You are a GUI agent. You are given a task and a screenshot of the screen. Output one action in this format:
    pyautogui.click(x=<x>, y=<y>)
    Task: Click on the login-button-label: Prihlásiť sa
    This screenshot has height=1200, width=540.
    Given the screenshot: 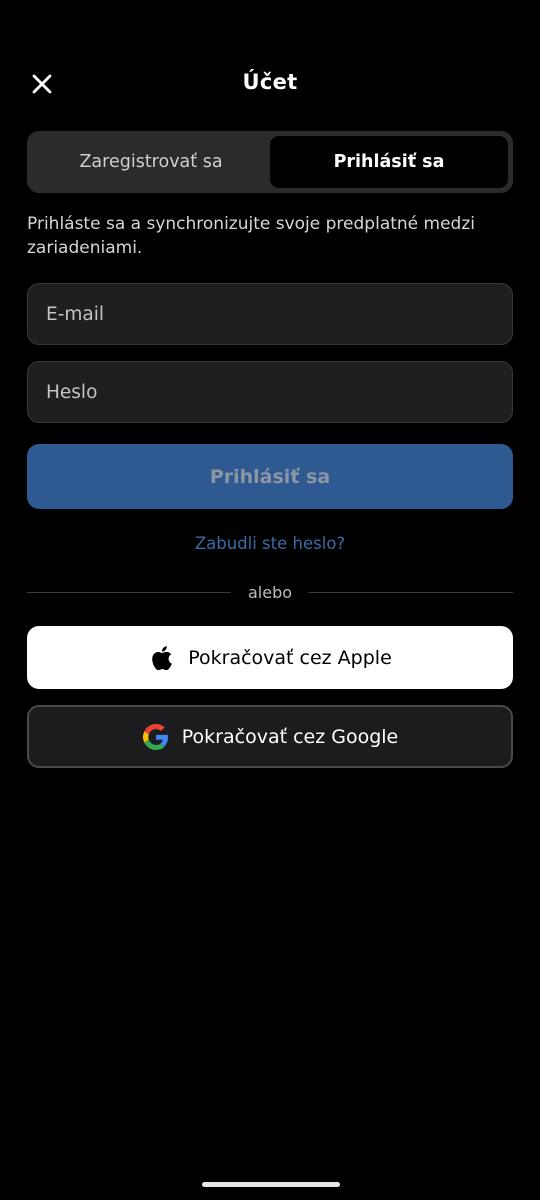 What is the action you would take?
    pyautogui.click(x=270, y=476)
    